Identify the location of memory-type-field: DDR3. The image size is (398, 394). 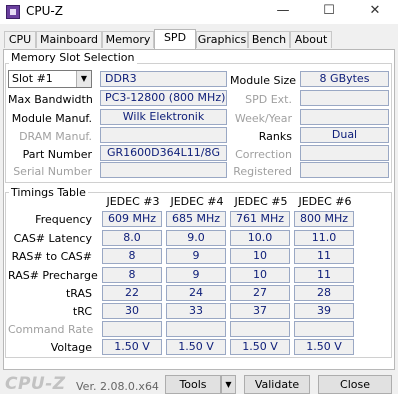
(163, 79).